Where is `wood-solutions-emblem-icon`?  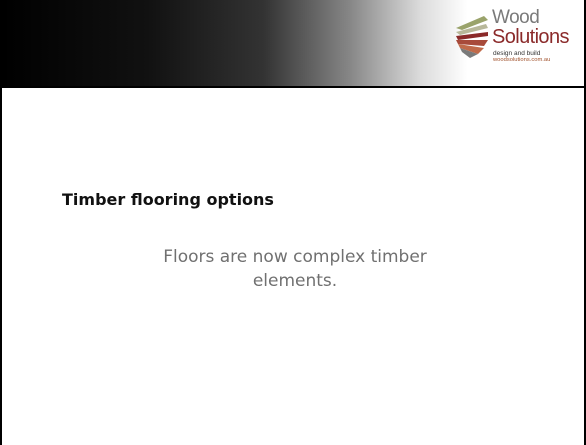 wood-solutions-emblem-icon is located at coordinates (472, 37).